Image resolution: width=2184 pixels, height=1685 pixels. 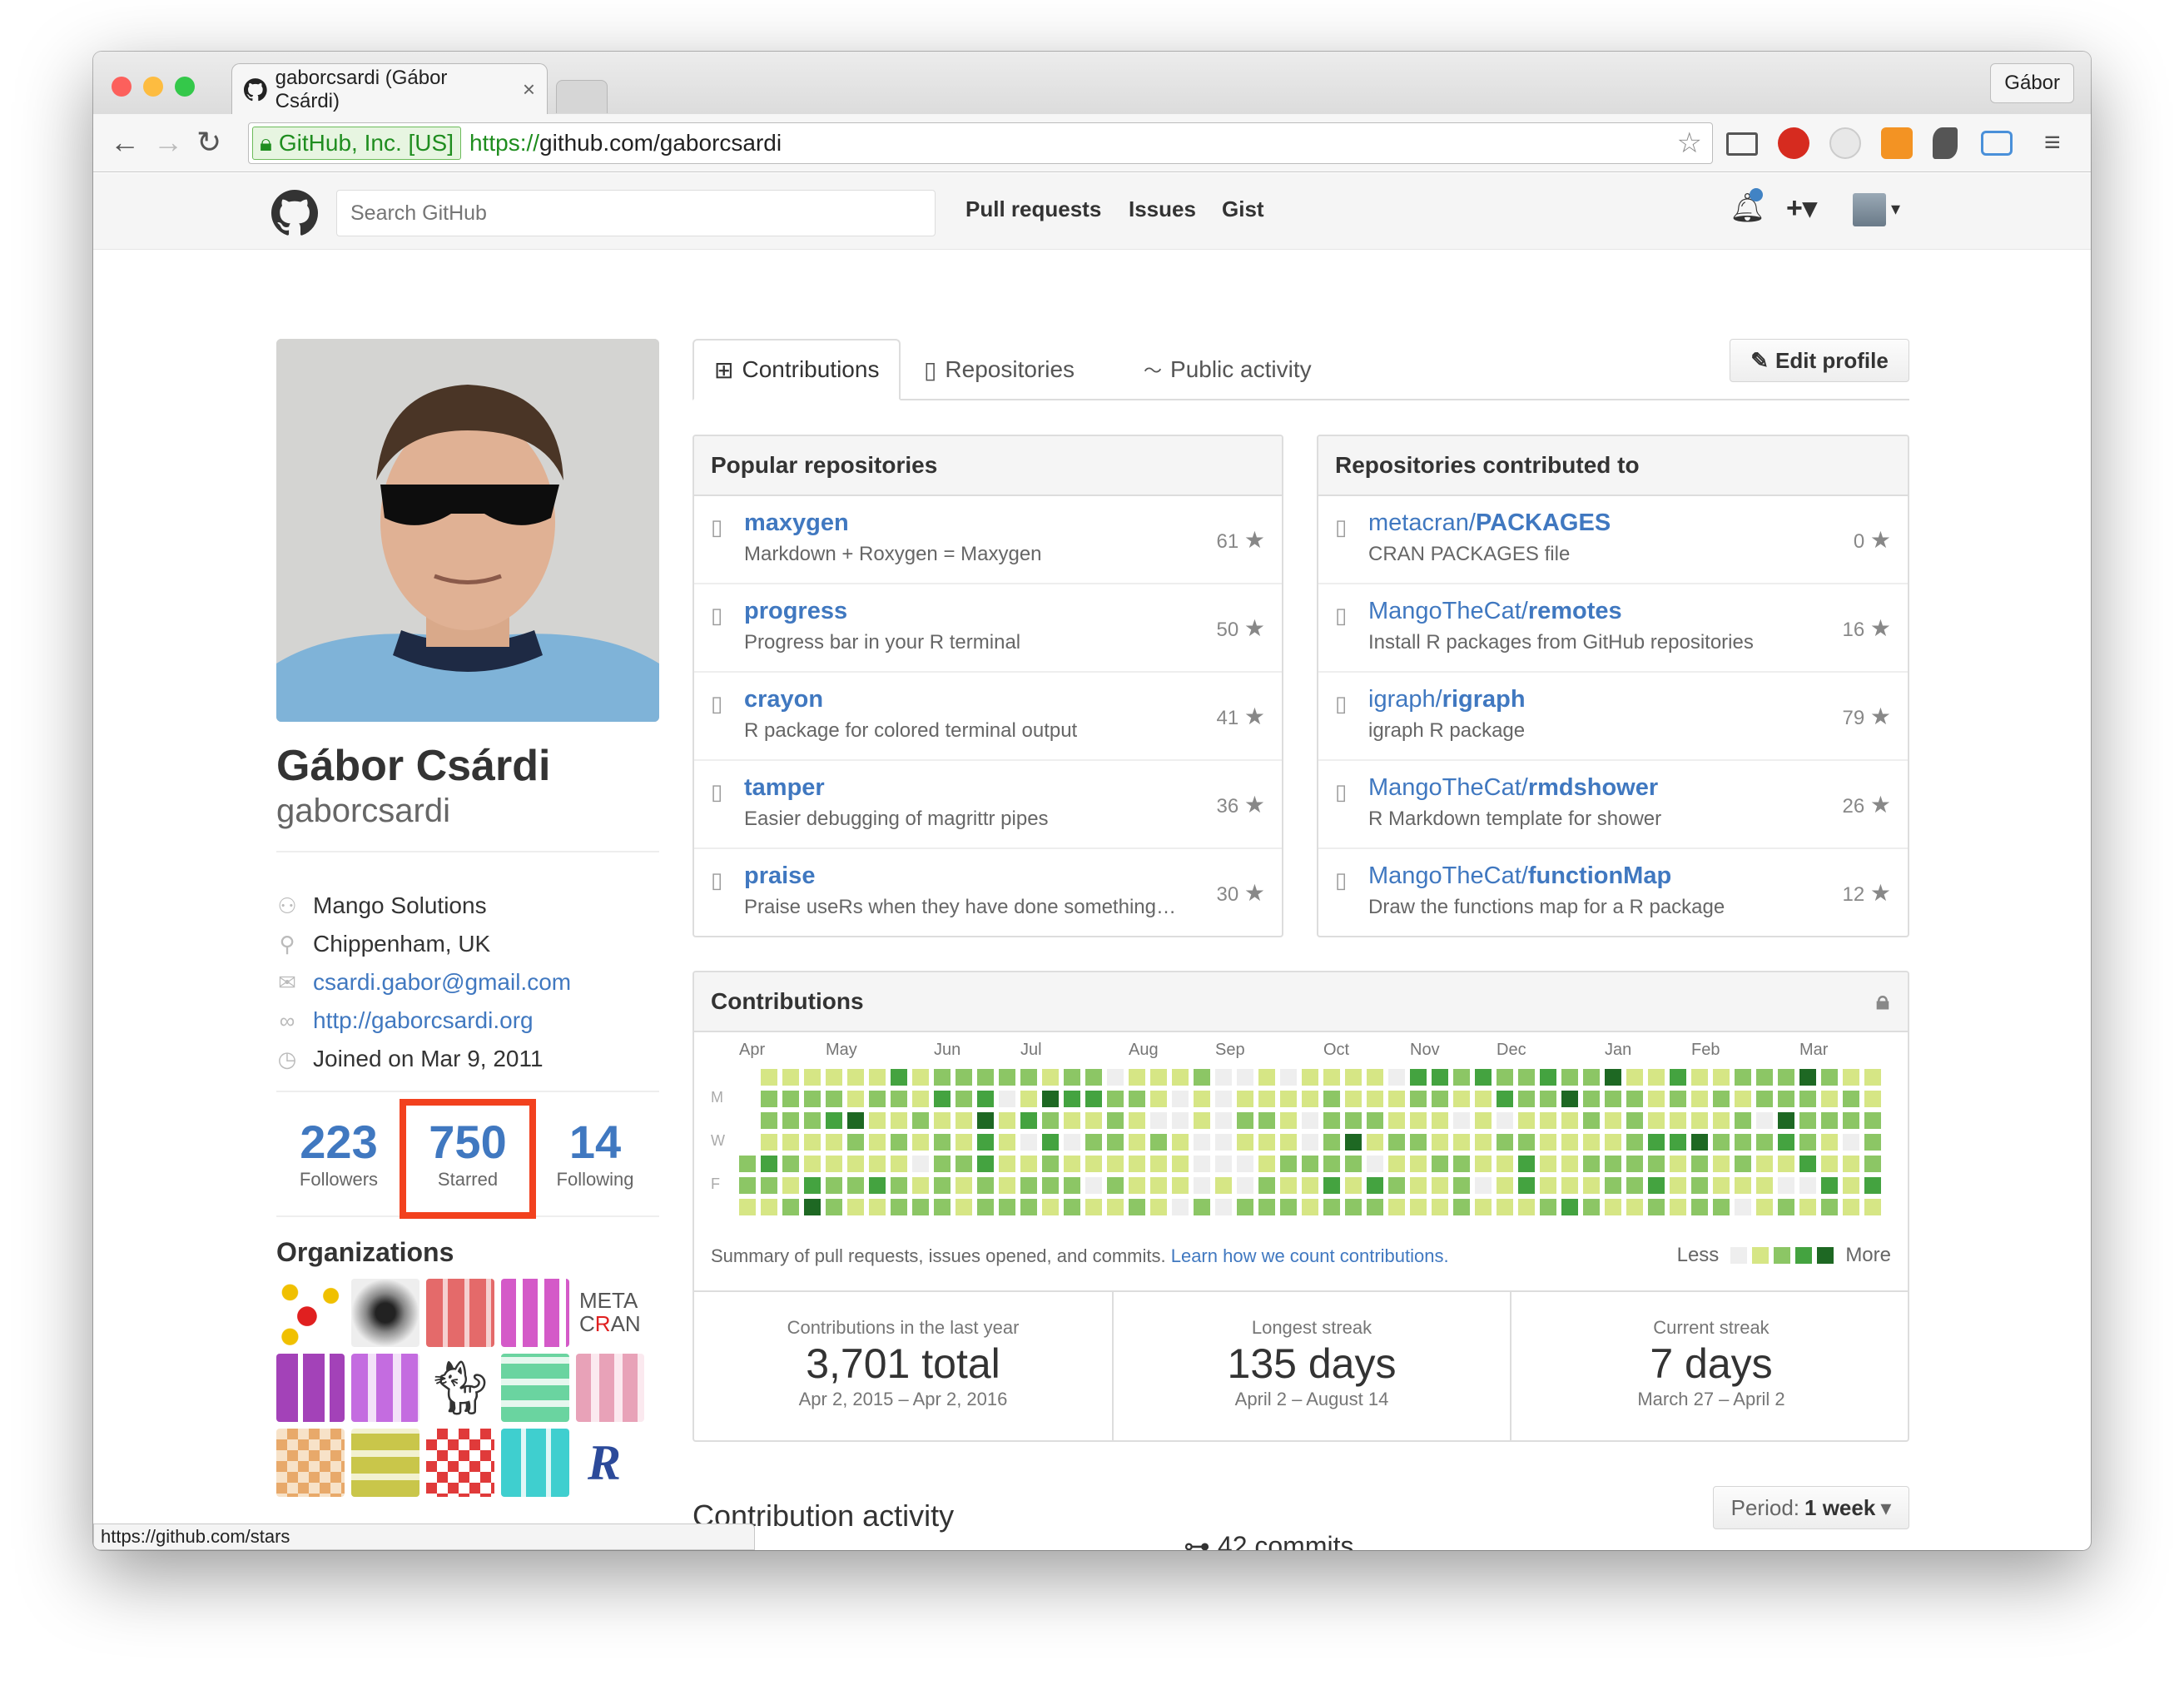 I want to click on screen-extension-icon, so click(x=1997, y=144).